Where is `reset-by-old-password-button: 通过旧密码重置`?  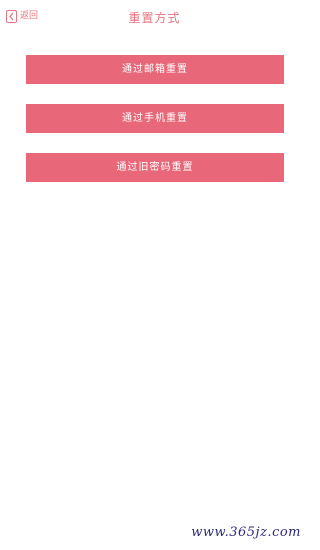 reset-by-old-password-button: 通过旧密码重置 is located at coordinates (155, 167).